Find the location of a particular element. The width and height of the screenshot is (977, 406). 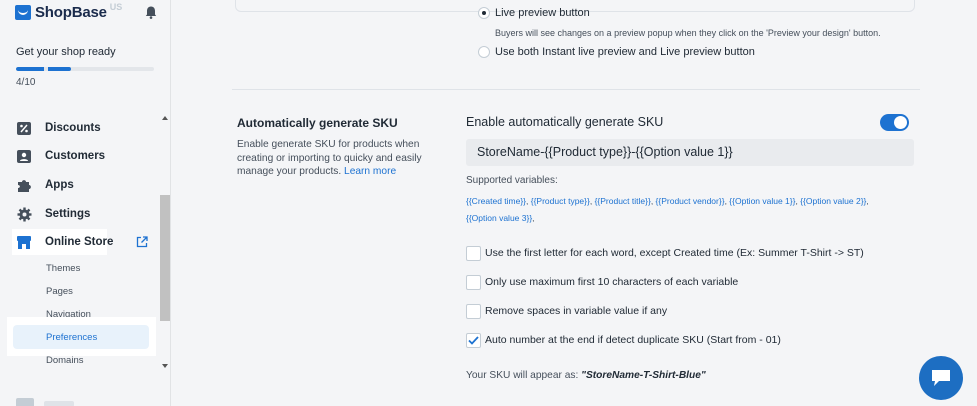

variable-created-time: {{Created time}} is located at coordinates (496, 201).